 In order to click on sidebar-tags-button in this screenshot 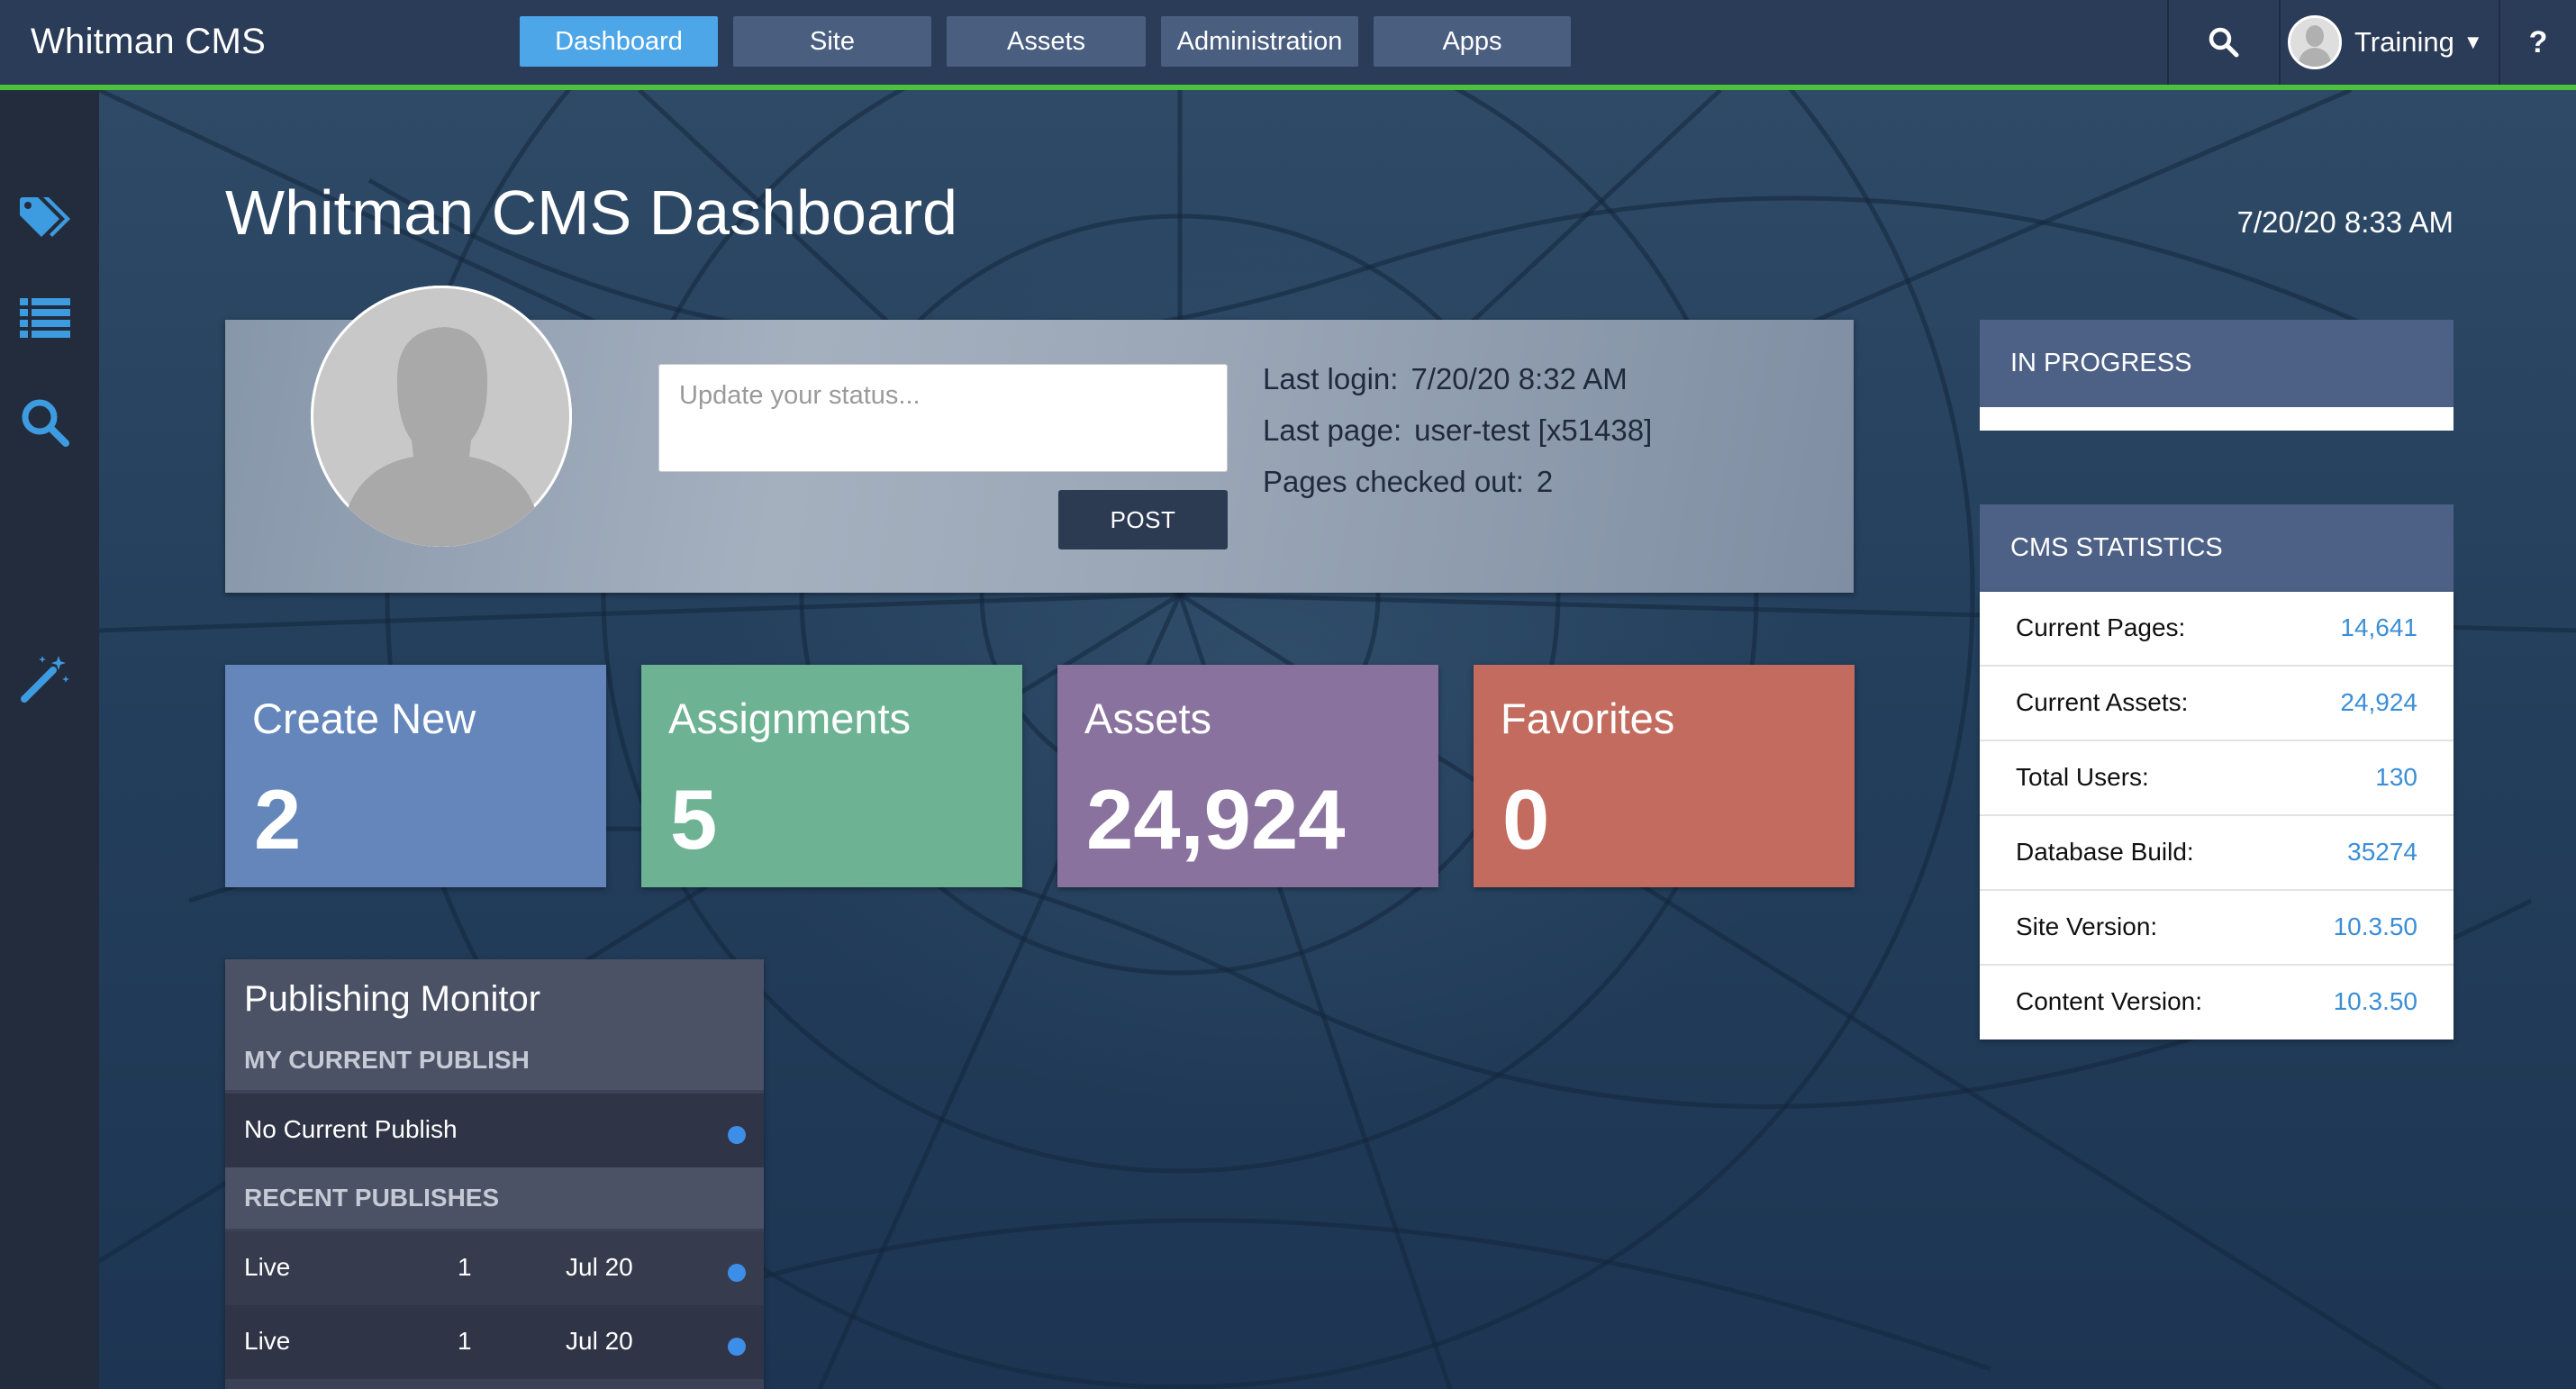, I will do `click(45, 217)`.